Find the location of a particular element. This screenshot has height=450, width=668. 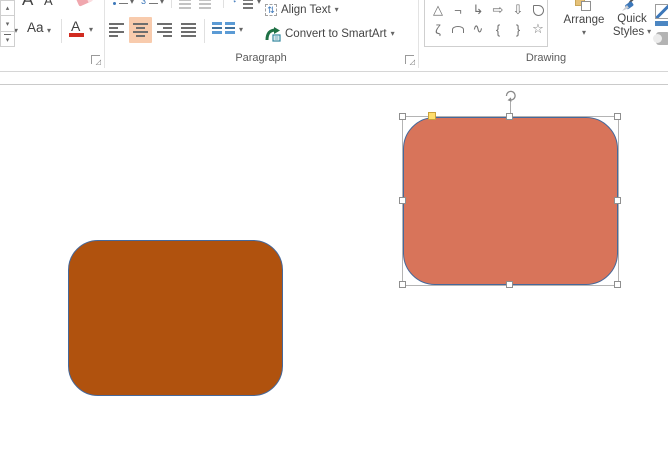

shape-fill-icon is located at coordinates (661, 11).